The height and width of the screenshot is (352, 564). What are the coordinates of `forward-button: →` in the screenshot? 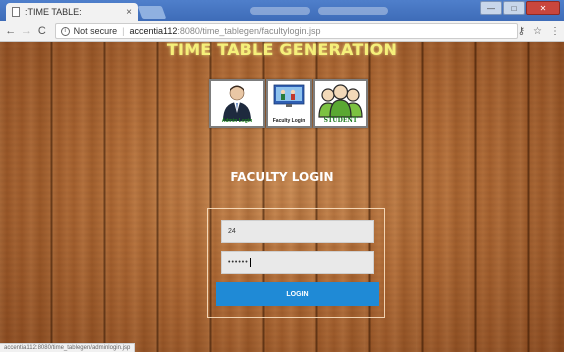 It's located at (27, 31).